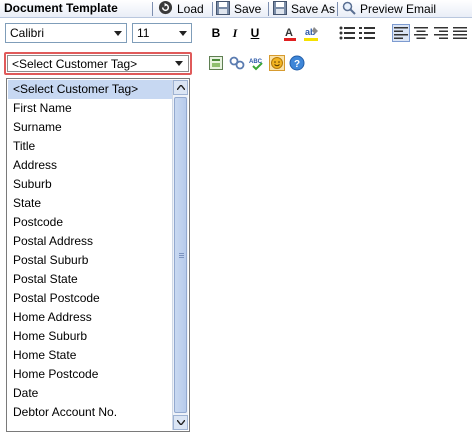 Image resolution: width=472 pixels, height=440 pixels. What do you see at coordinates (398, 9) in the screenshot?
I see `preview-email-label: Preview Email` at bounding box center [398, 9].